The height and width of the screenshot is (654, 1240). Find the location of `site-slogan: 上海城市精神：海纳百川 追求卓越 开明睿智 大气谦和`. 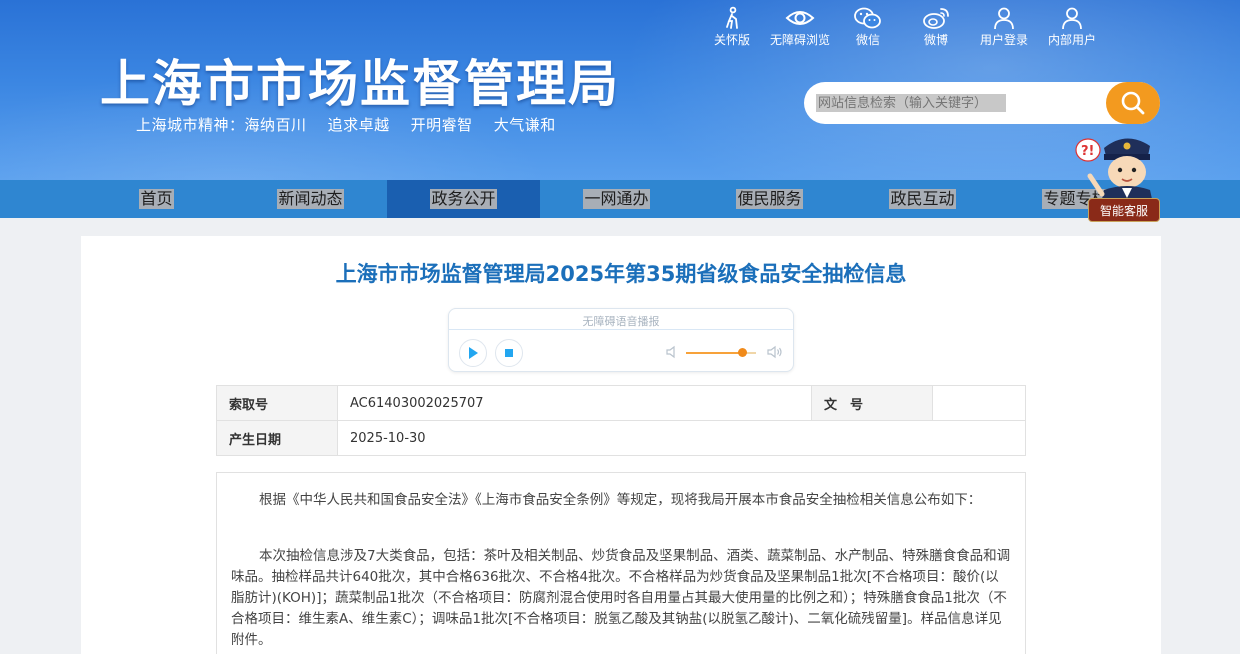

site-slogan: 上海城市精神：海纳百川 追求卓越 开明睿智 大气谦和 is located at coordinates (346, 125).